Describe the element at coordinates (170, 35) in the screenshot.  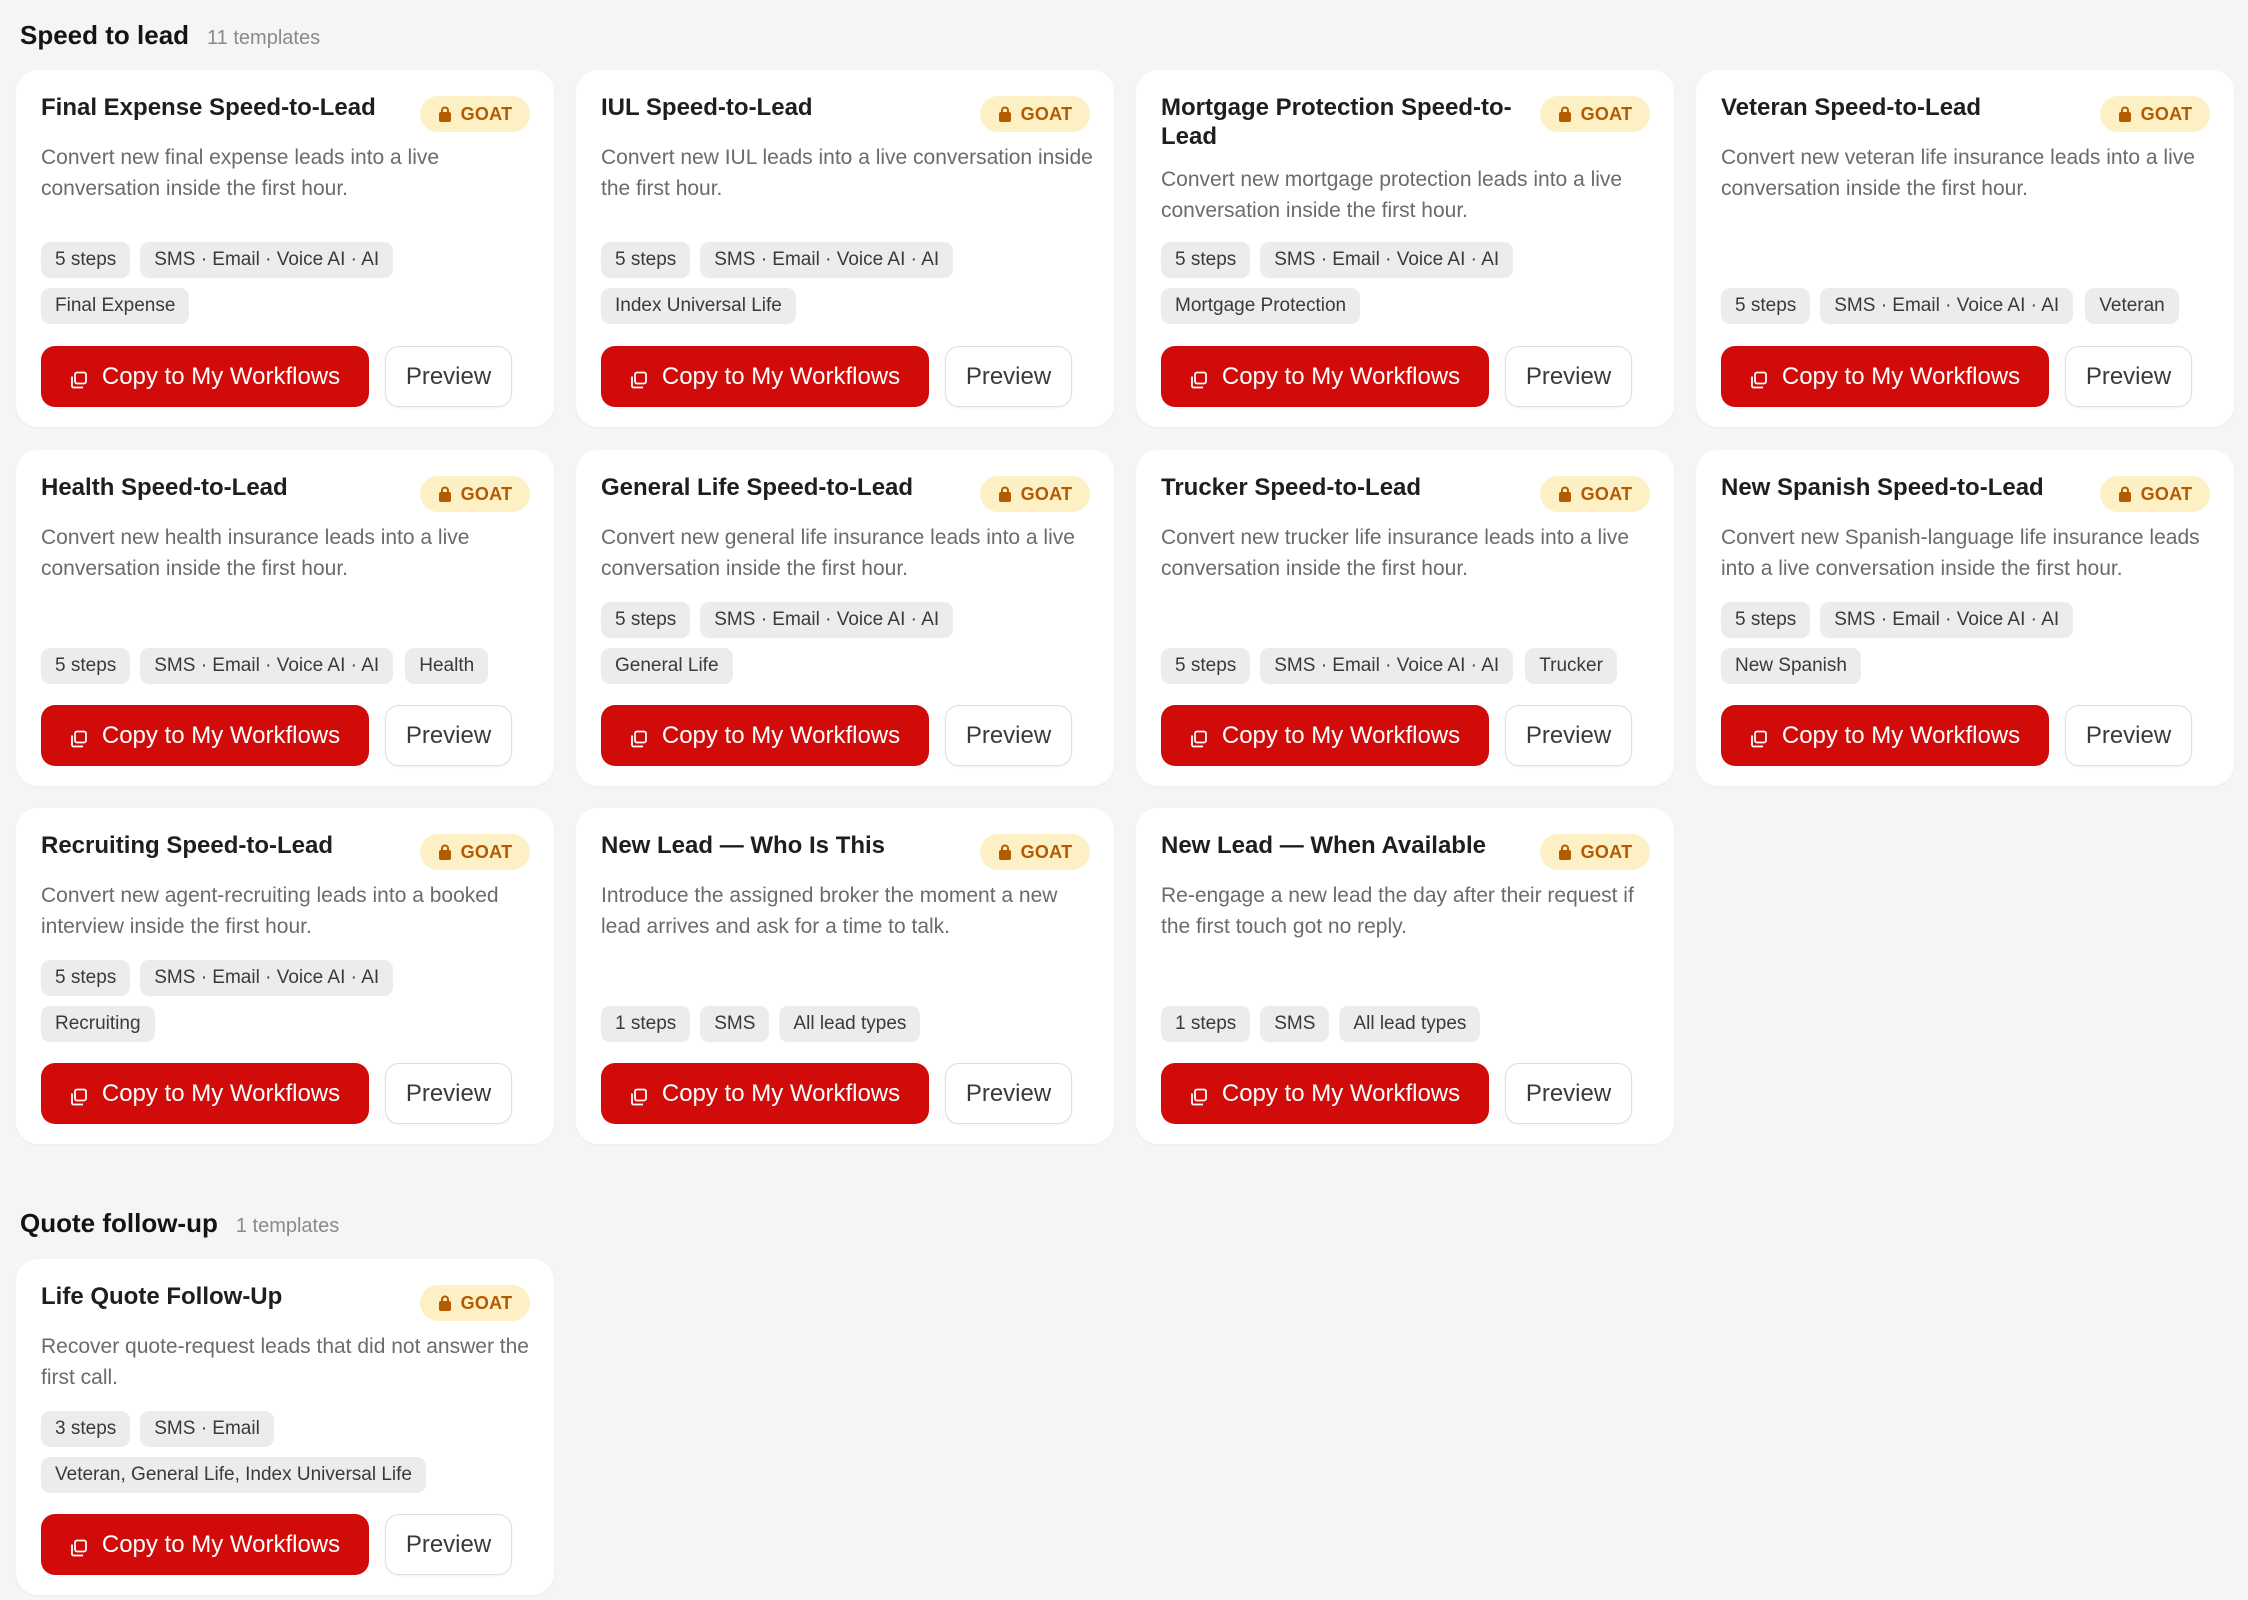
I see `section-header-speed-to-lead: Speed to lead 11 templates` at that location.